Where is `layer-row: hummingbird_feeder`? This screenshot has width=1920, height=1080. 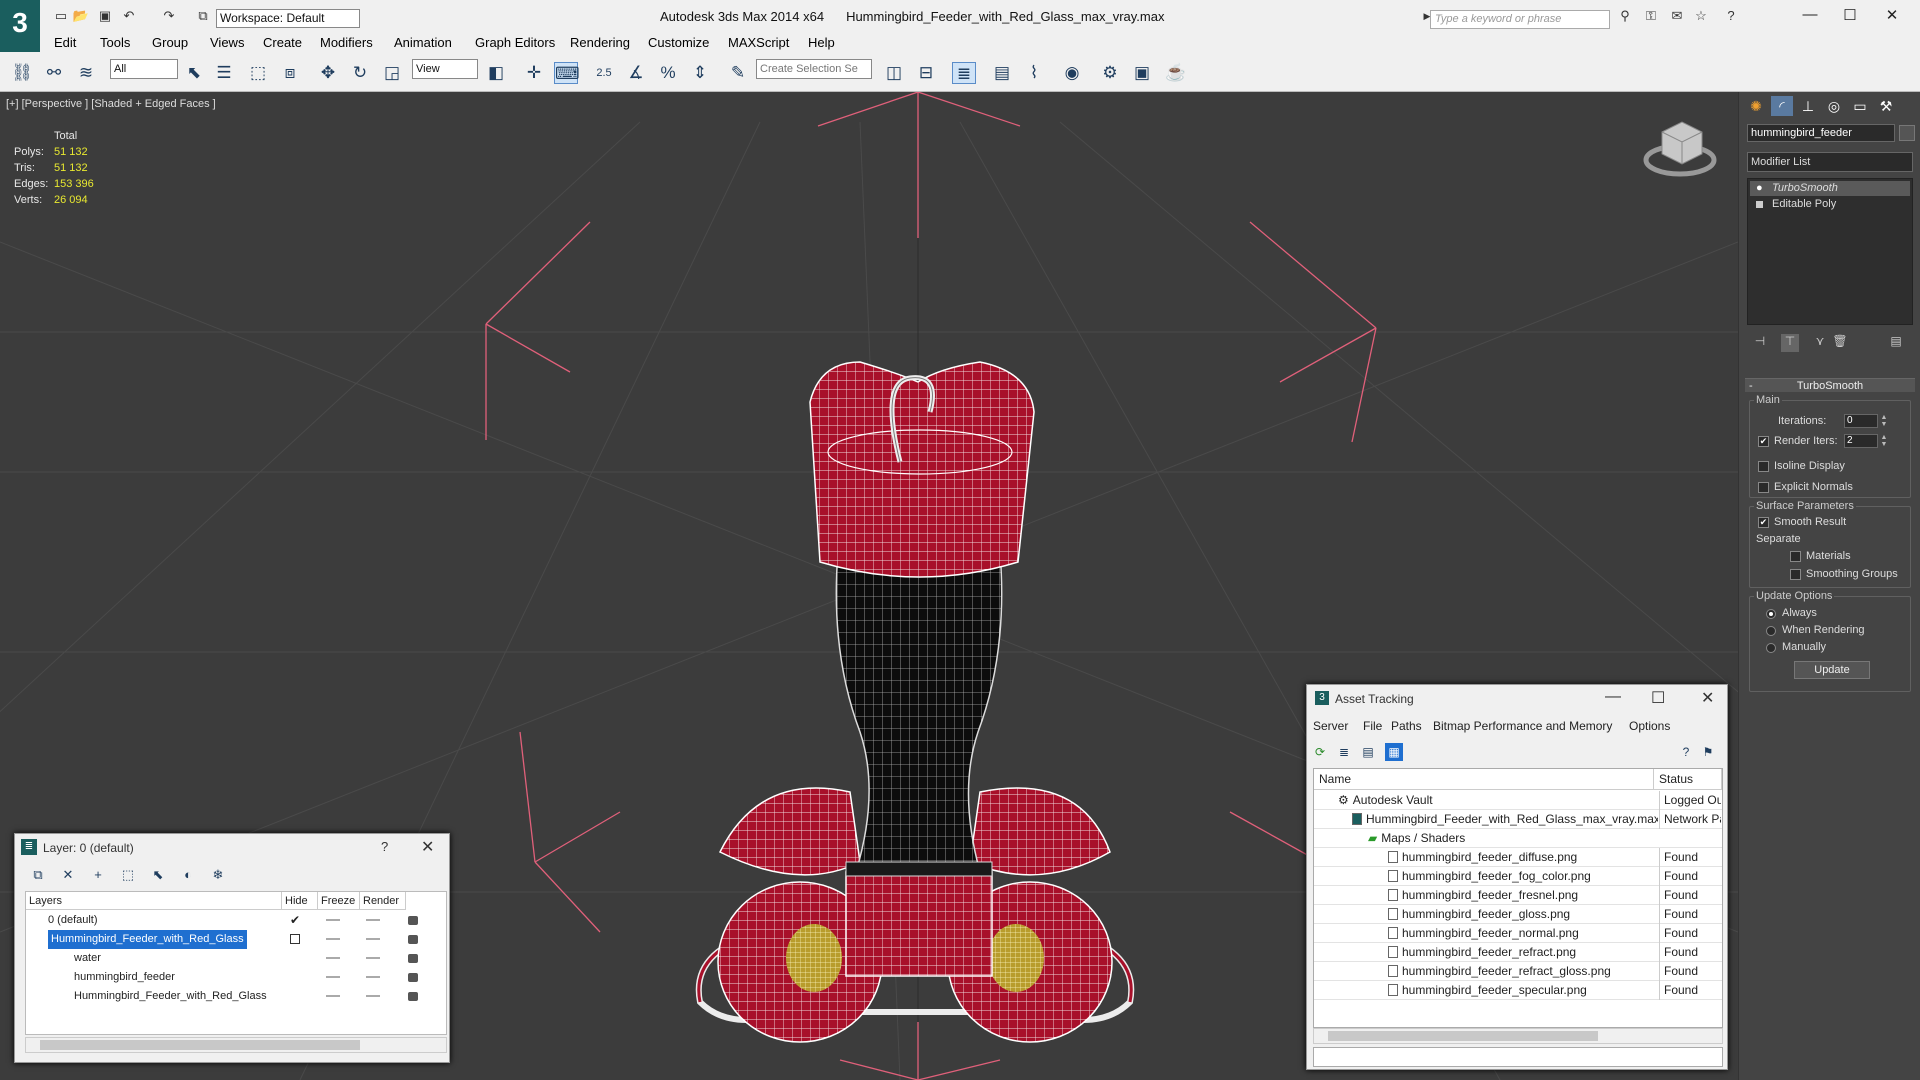
layer-row: hummingbird_feeder is located at coordinates (236, 977).